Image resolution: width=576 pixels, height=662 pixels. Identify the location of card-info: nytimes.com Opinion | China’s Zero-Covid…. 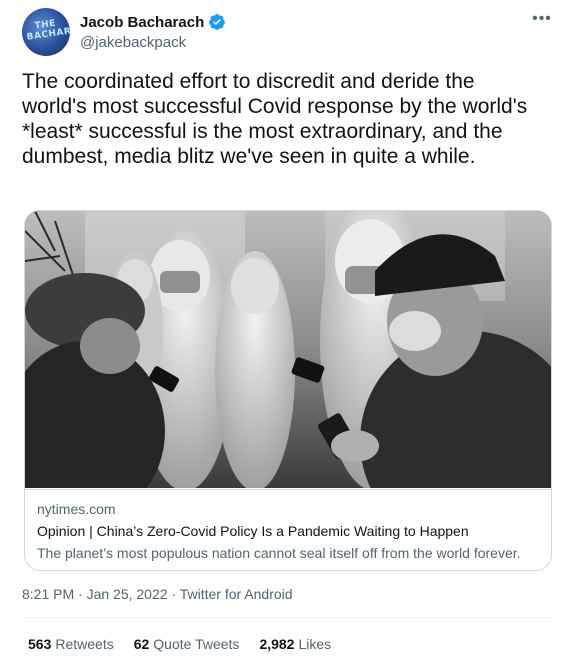
(288, 529).